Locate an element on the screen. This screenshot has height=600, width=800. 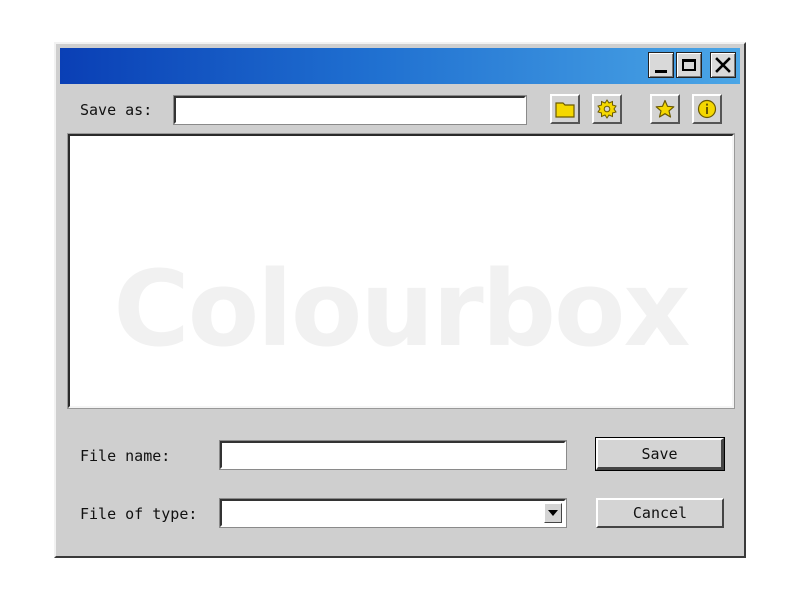
star-icon is located at coordinates (665, 108).